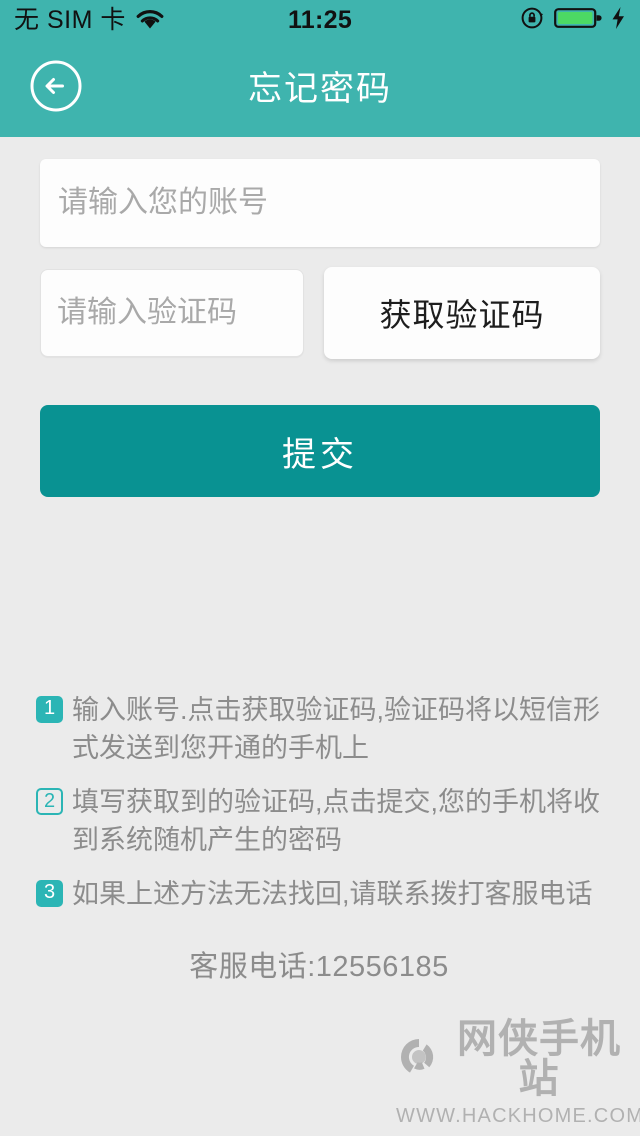 The height and width of the screenshot is (1136, 640). Describe the element at coordinates (150, 21) in the screenshot. I see `wifi-icon` at that location.